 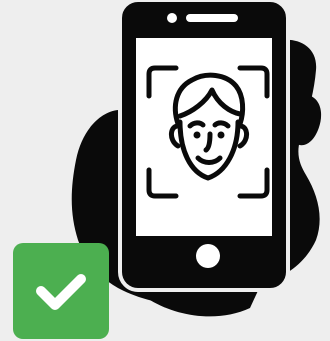 I want to click on checkmark-icon, so click(x=61, y=291).